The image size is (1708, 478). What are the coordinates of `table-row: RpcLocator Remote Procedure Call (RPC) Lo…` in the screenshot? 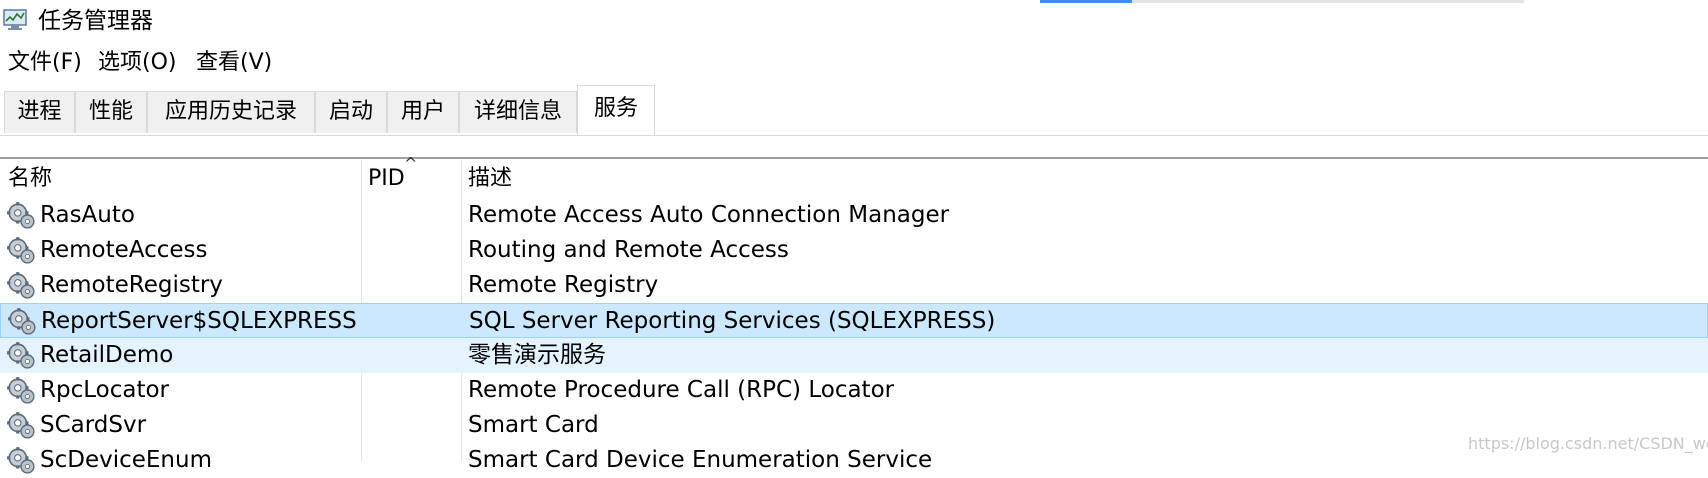 It's located at (854, 390).